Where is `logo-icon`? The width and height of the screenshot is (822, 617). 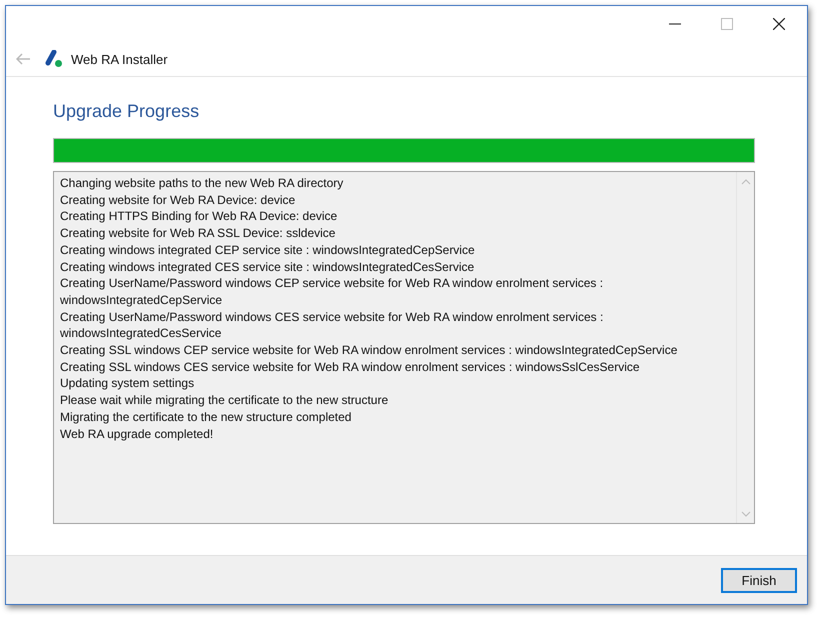
logo-icon is located at coordinates (53, 59).